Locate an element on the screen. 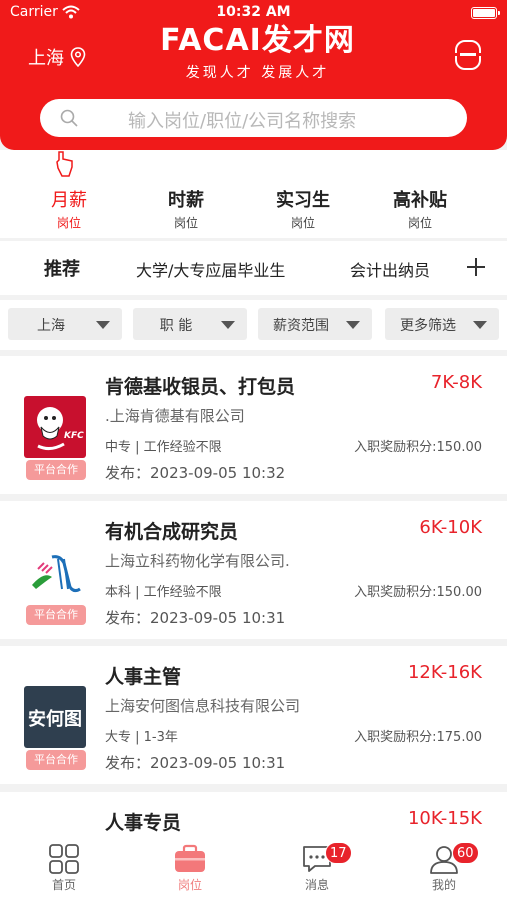 Image resolution: width=507 pixels, height=900 pixels. search-bar: 输入岗位/职位/公司名称搜索 is located at coordinates (253, 118).